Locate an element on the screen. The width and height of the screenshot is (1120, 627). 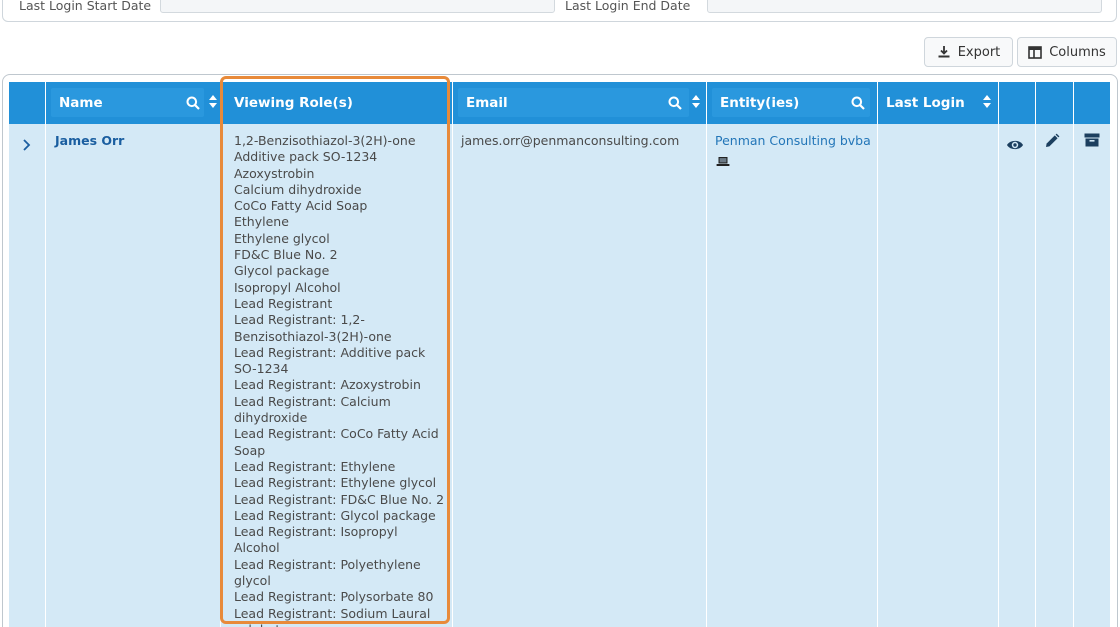
expand-row-chevron-right-icon is located at coordinates (26, 145).